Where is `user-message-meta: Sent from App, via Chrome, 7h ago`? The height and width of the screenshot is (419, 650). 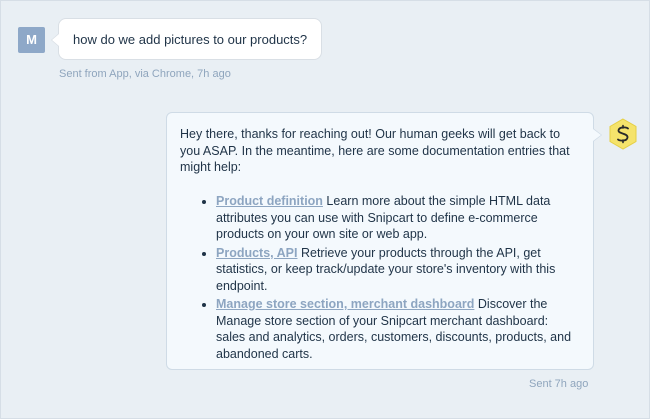 user-message-meta: Sent from App, via Chrome, 7h ago is located at coordinates (145, 74).